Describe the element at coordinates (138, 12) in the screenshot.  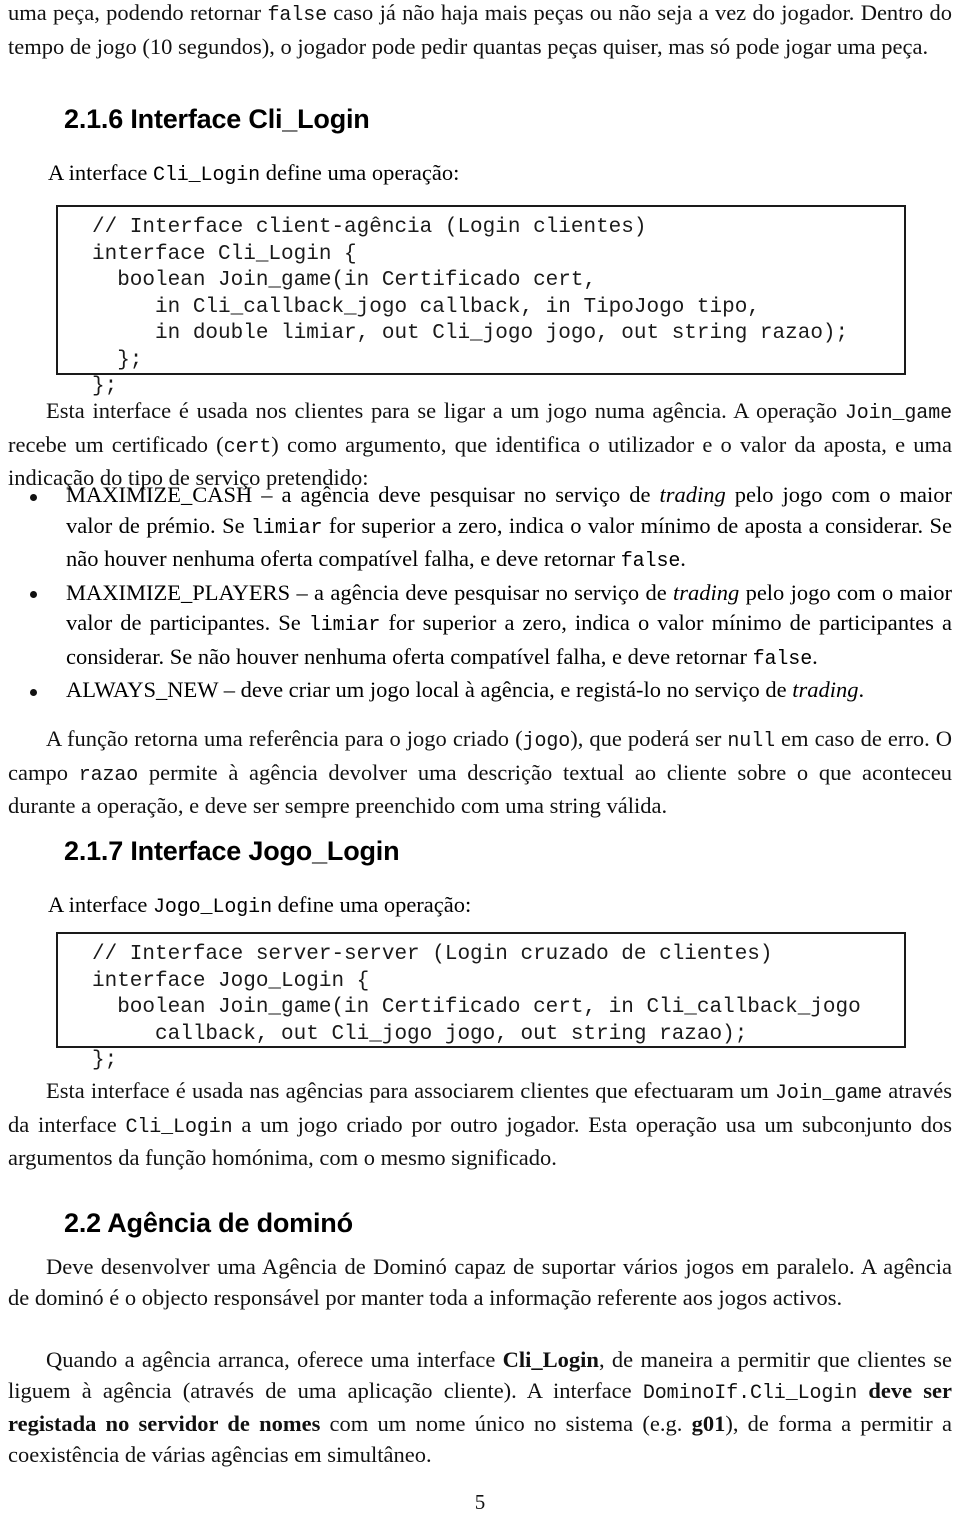
I see `intro-text-part-1: uma peça, podendo retornar` at that location.